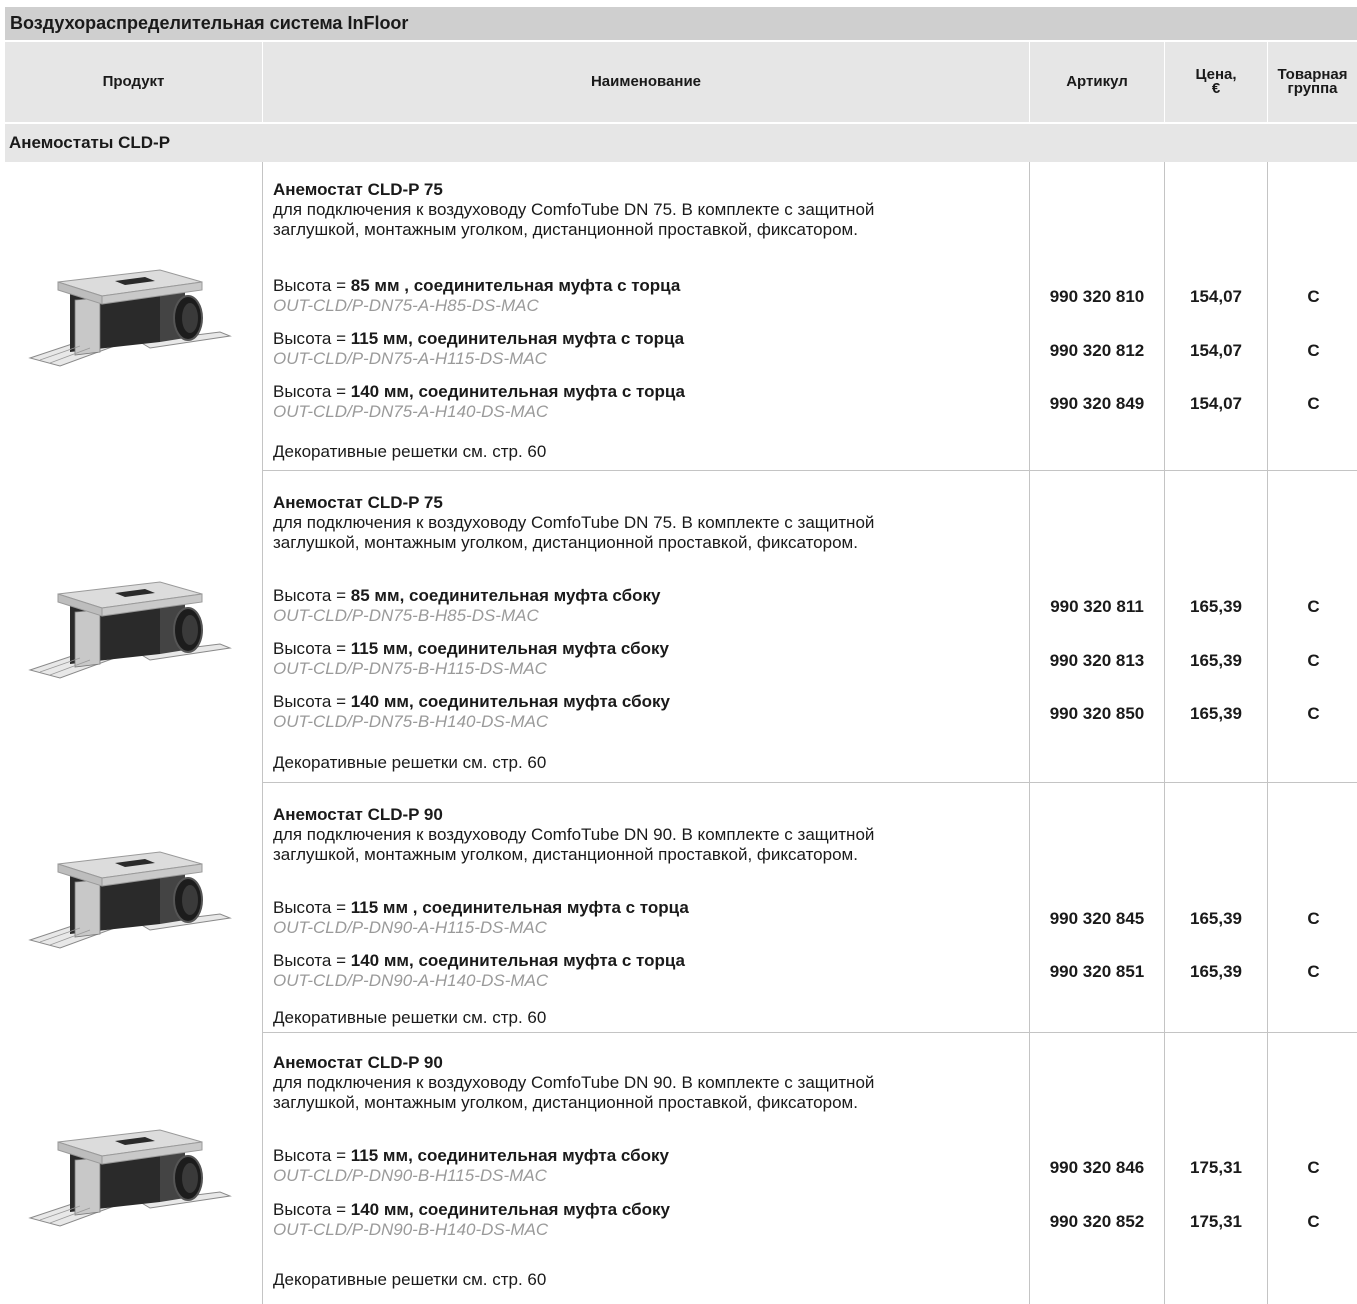 This screenshot has width=1357, height=1304. What do you see at coordinates (1097, 403) in the screenshot?
I see `article-number: 990 320 849` at bounding box center [1097, 403].